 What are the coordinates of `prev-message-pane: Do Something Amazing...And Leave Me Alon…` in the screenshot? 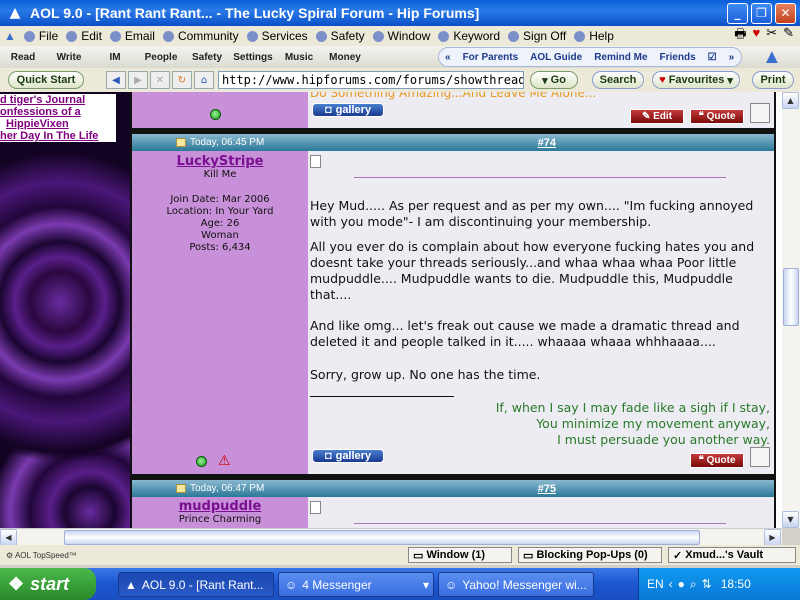 It's located at (541, 110).